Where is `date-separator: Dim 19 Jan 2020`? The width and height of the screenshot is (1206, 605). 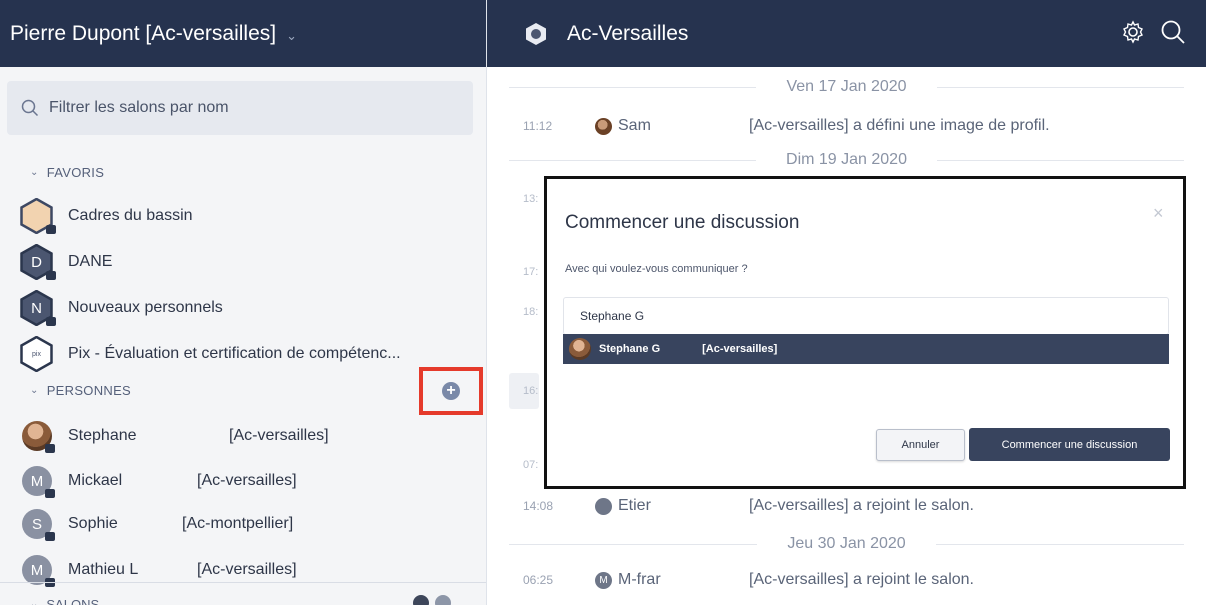 date-separator: Dim 19 Jan 2020 is located at coordinates (846, 160).